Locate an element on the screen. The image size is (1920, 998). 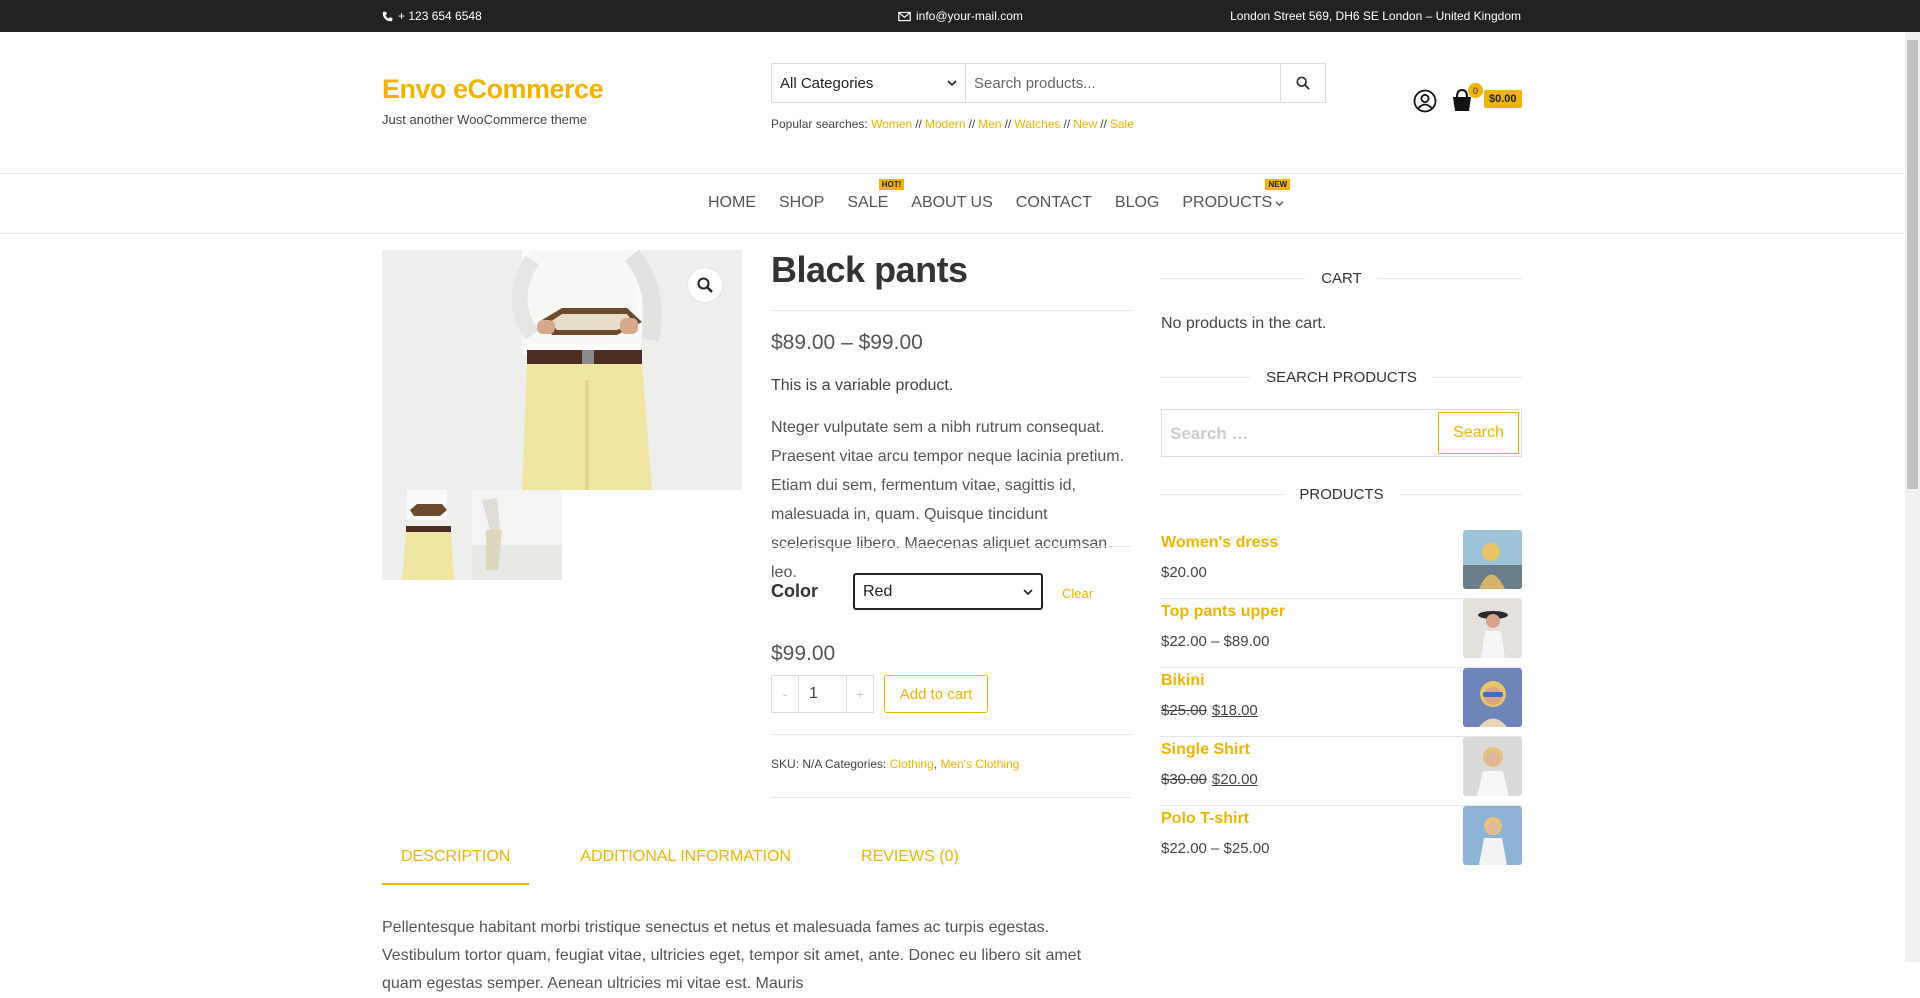
nav-item-shop: SHOP is located at coordinates (801, 203).